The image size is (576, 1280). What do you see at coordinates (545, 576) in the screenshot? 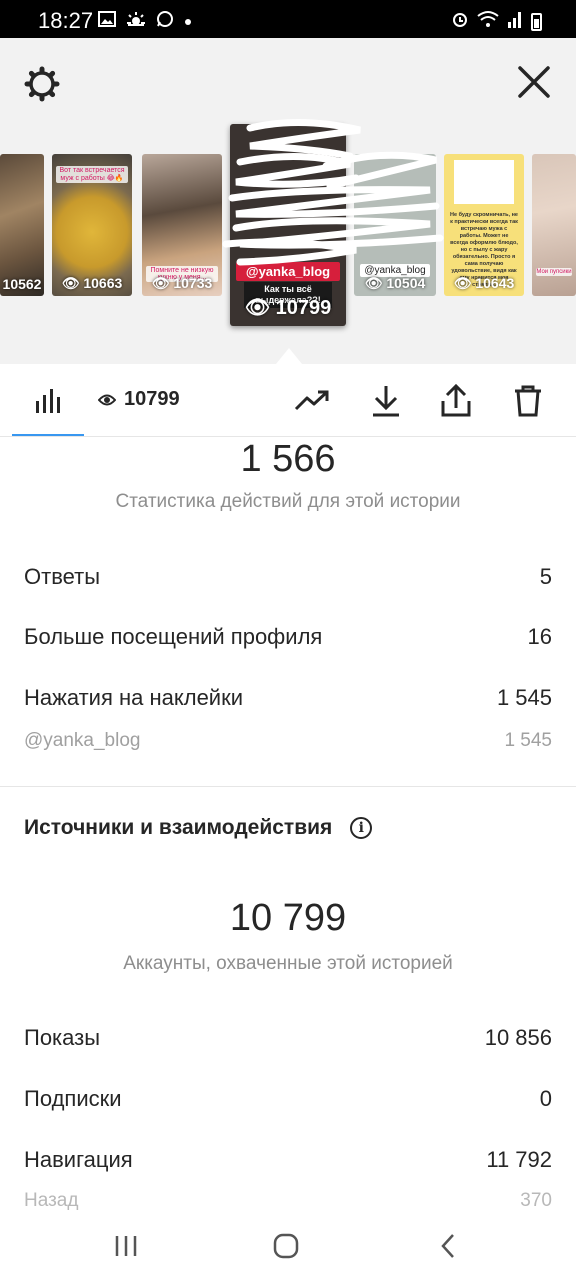
I see `stat-value: 5` at bounding box center [545, 576].